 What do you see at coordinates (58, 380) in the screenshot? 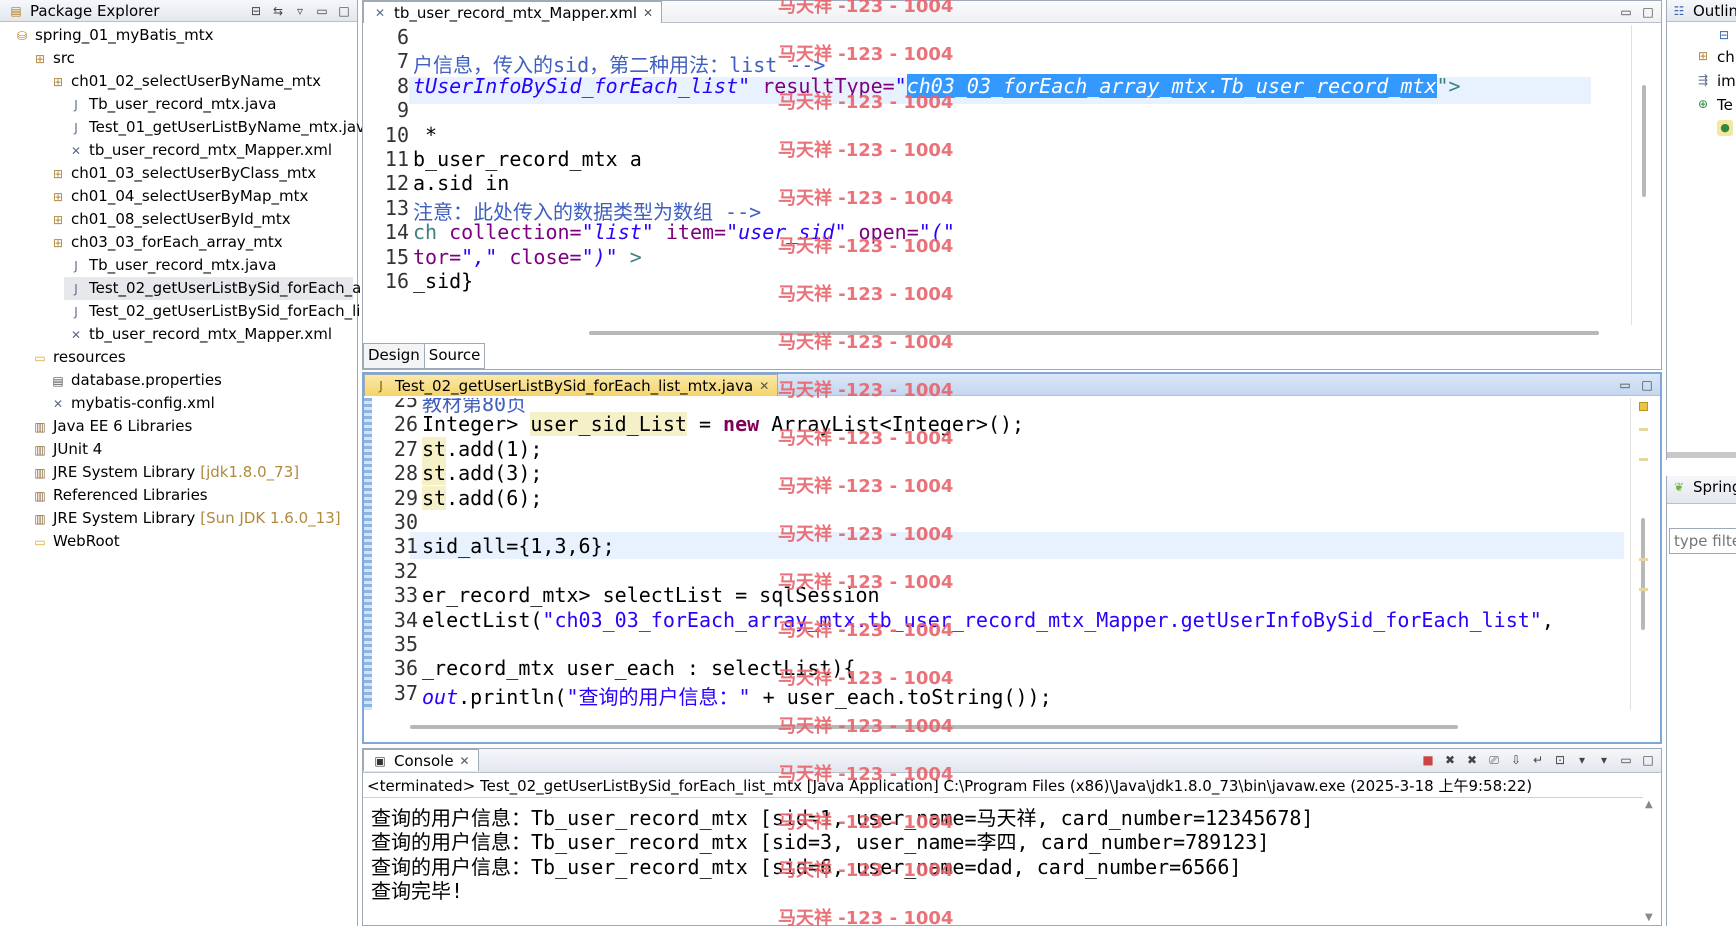
I see `properties-file-icon: ▤` at bounding box center [58, 380].